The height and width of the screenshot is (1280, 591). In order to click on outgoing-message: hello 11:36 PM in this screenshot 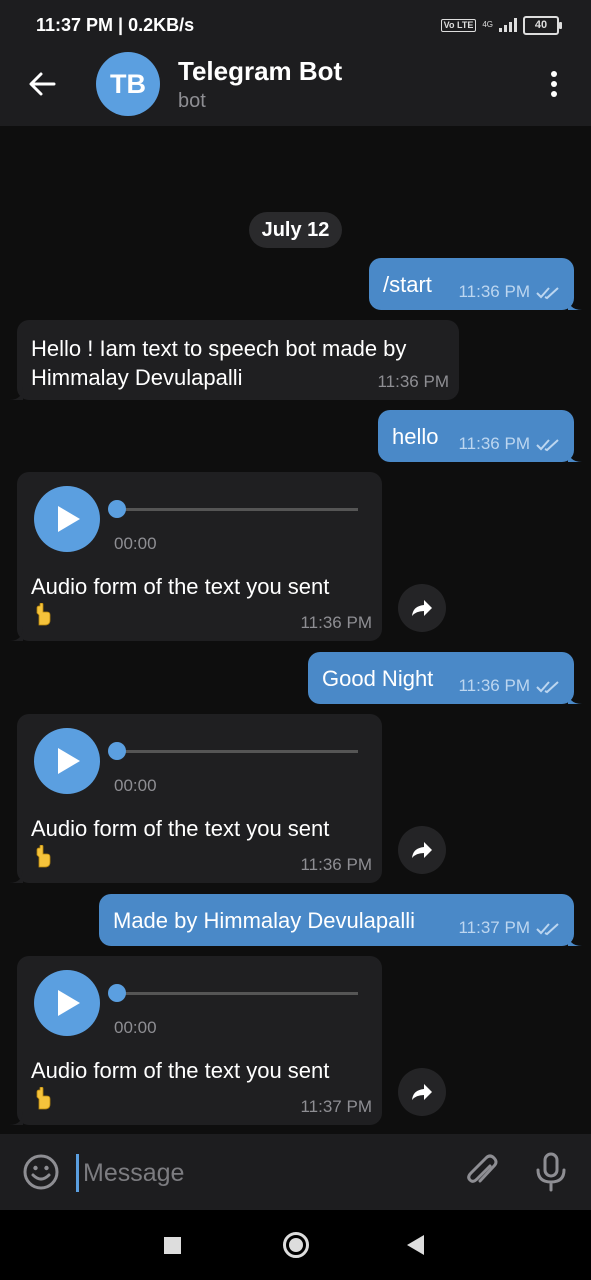, I will do `click(480, 436)`.